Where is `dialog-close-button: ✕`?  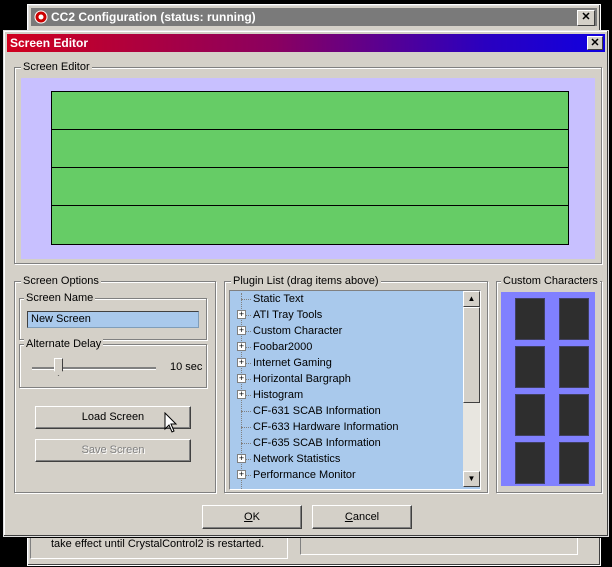
dialog-close-button: ✕ is located at coordinates (595, 43).